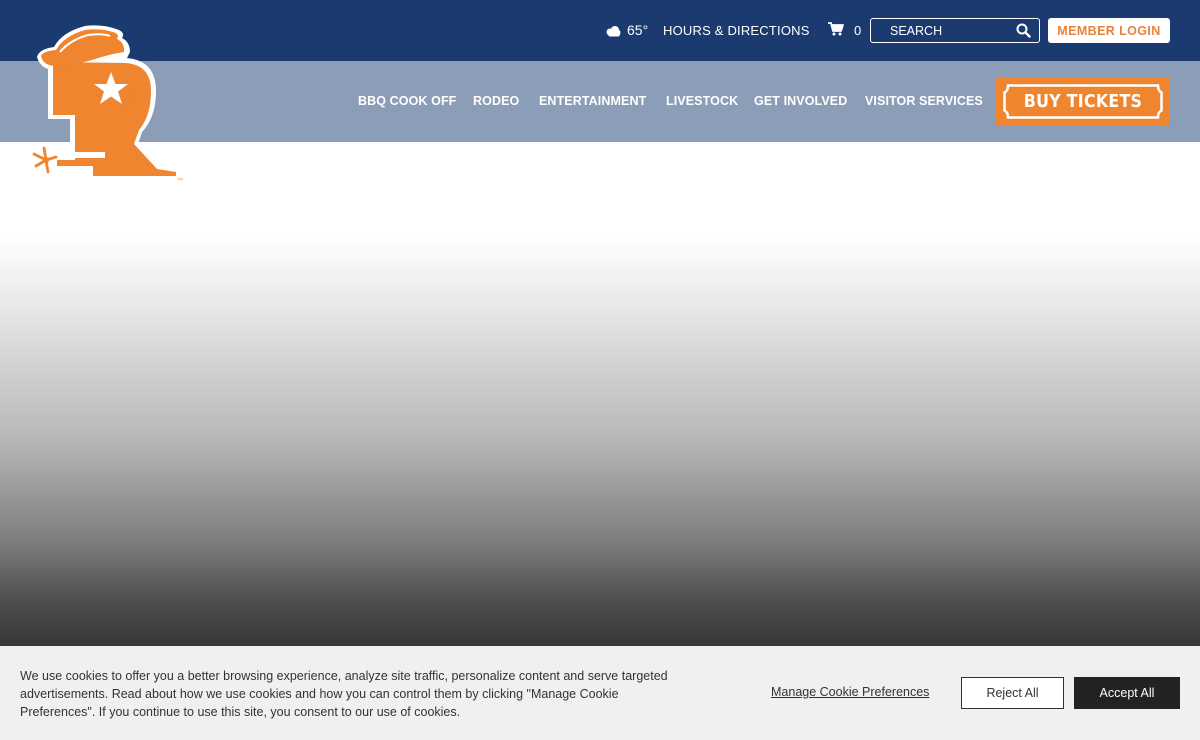  I want to click on nav-item-get-involved: GET INVOLVED, so click(800, 101).